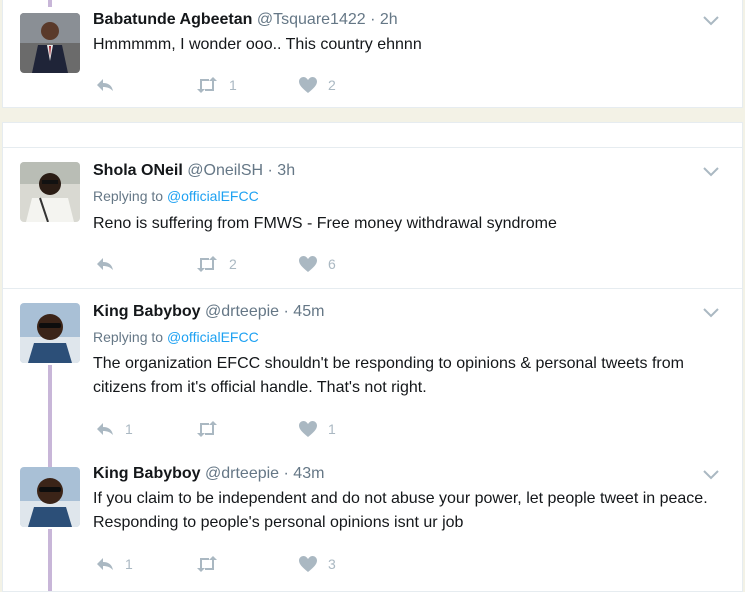  I want to click on author-name: Shola ONeil, so click(138, 170).